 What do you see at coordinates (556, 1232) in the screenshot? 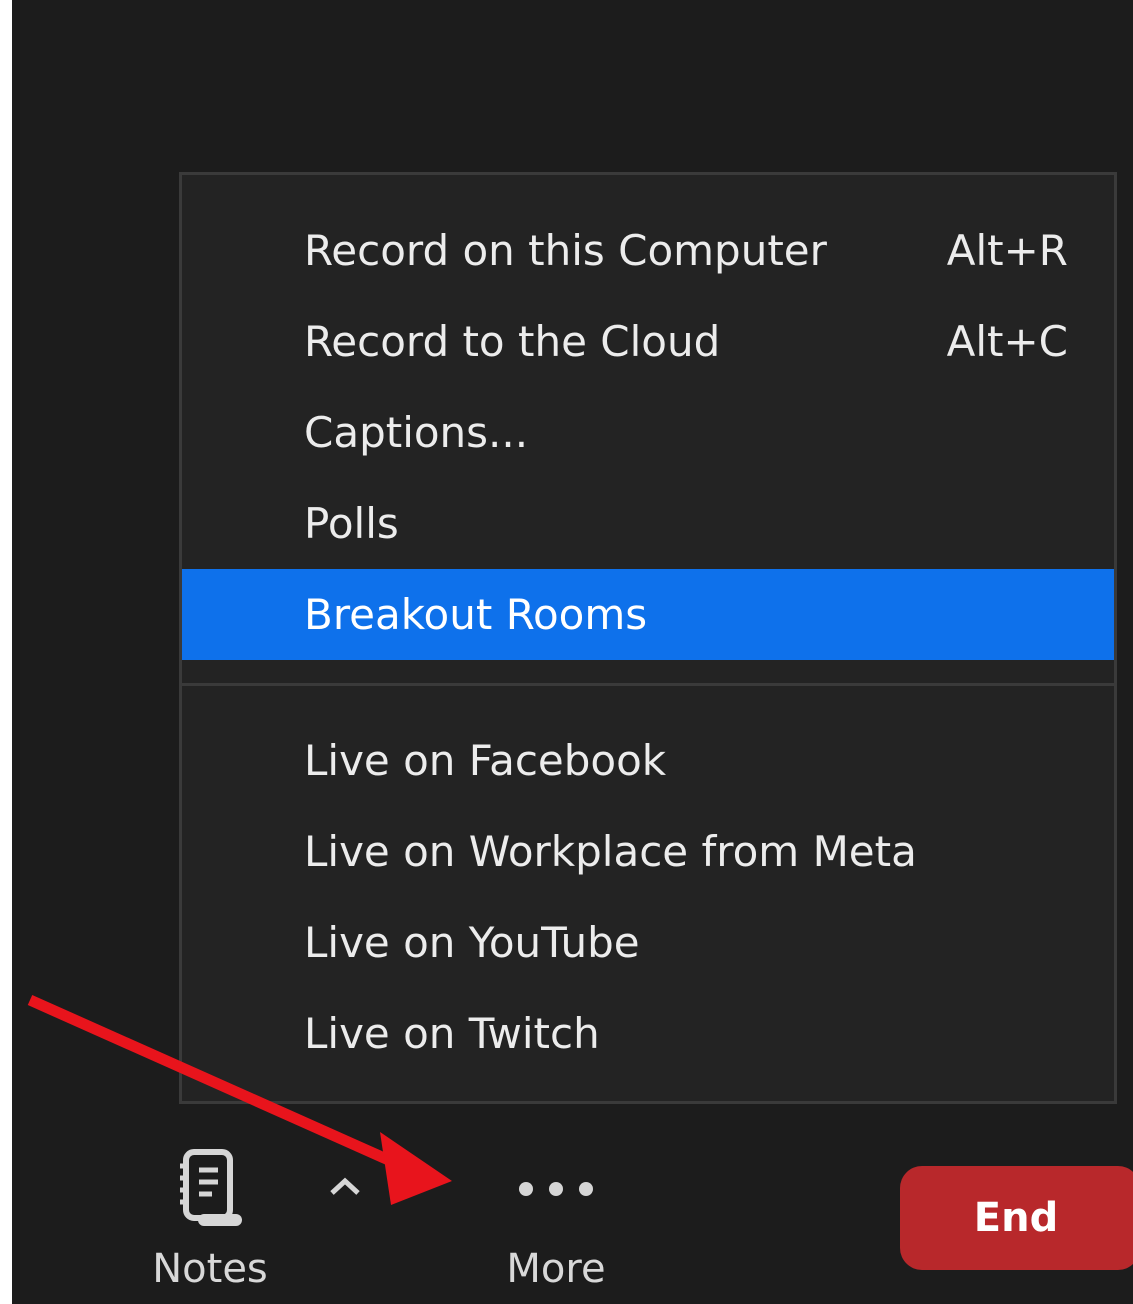
I see `more-button: More` at bounding box center [556, 1232].